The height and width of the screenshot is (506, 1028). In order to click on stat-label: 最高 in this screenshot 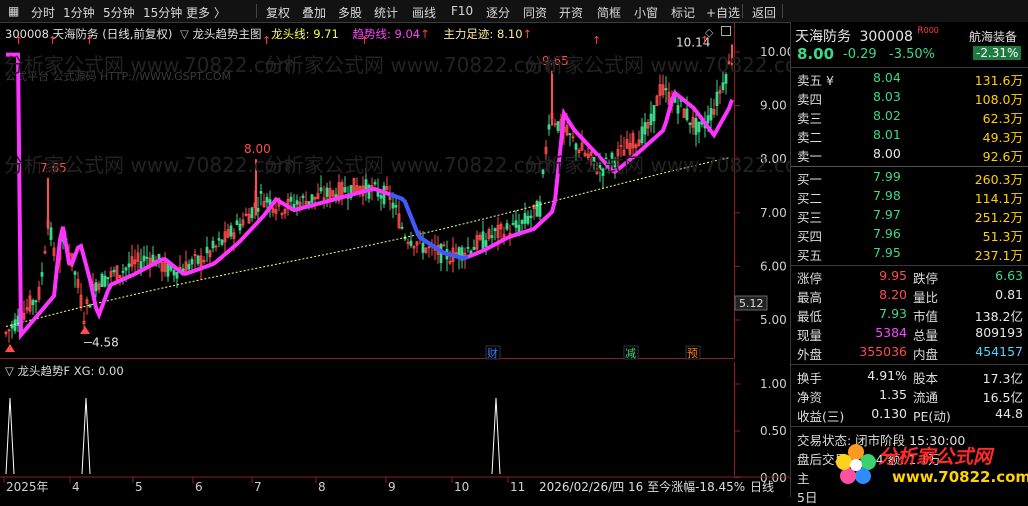, I will do `click(810, 297)`.